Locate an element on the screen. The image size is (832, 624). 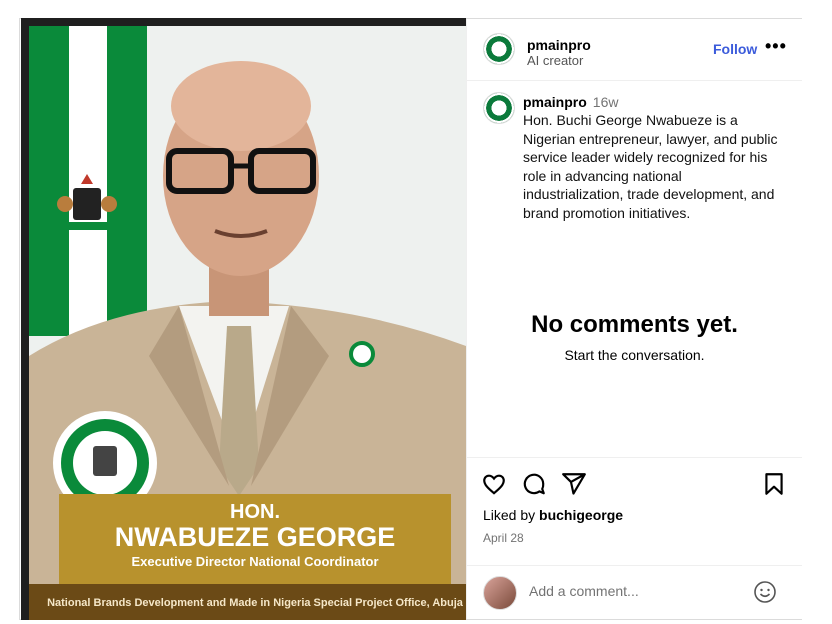
liked-by-line: Liked by buchigeorge is located at coordinates (553, 515).